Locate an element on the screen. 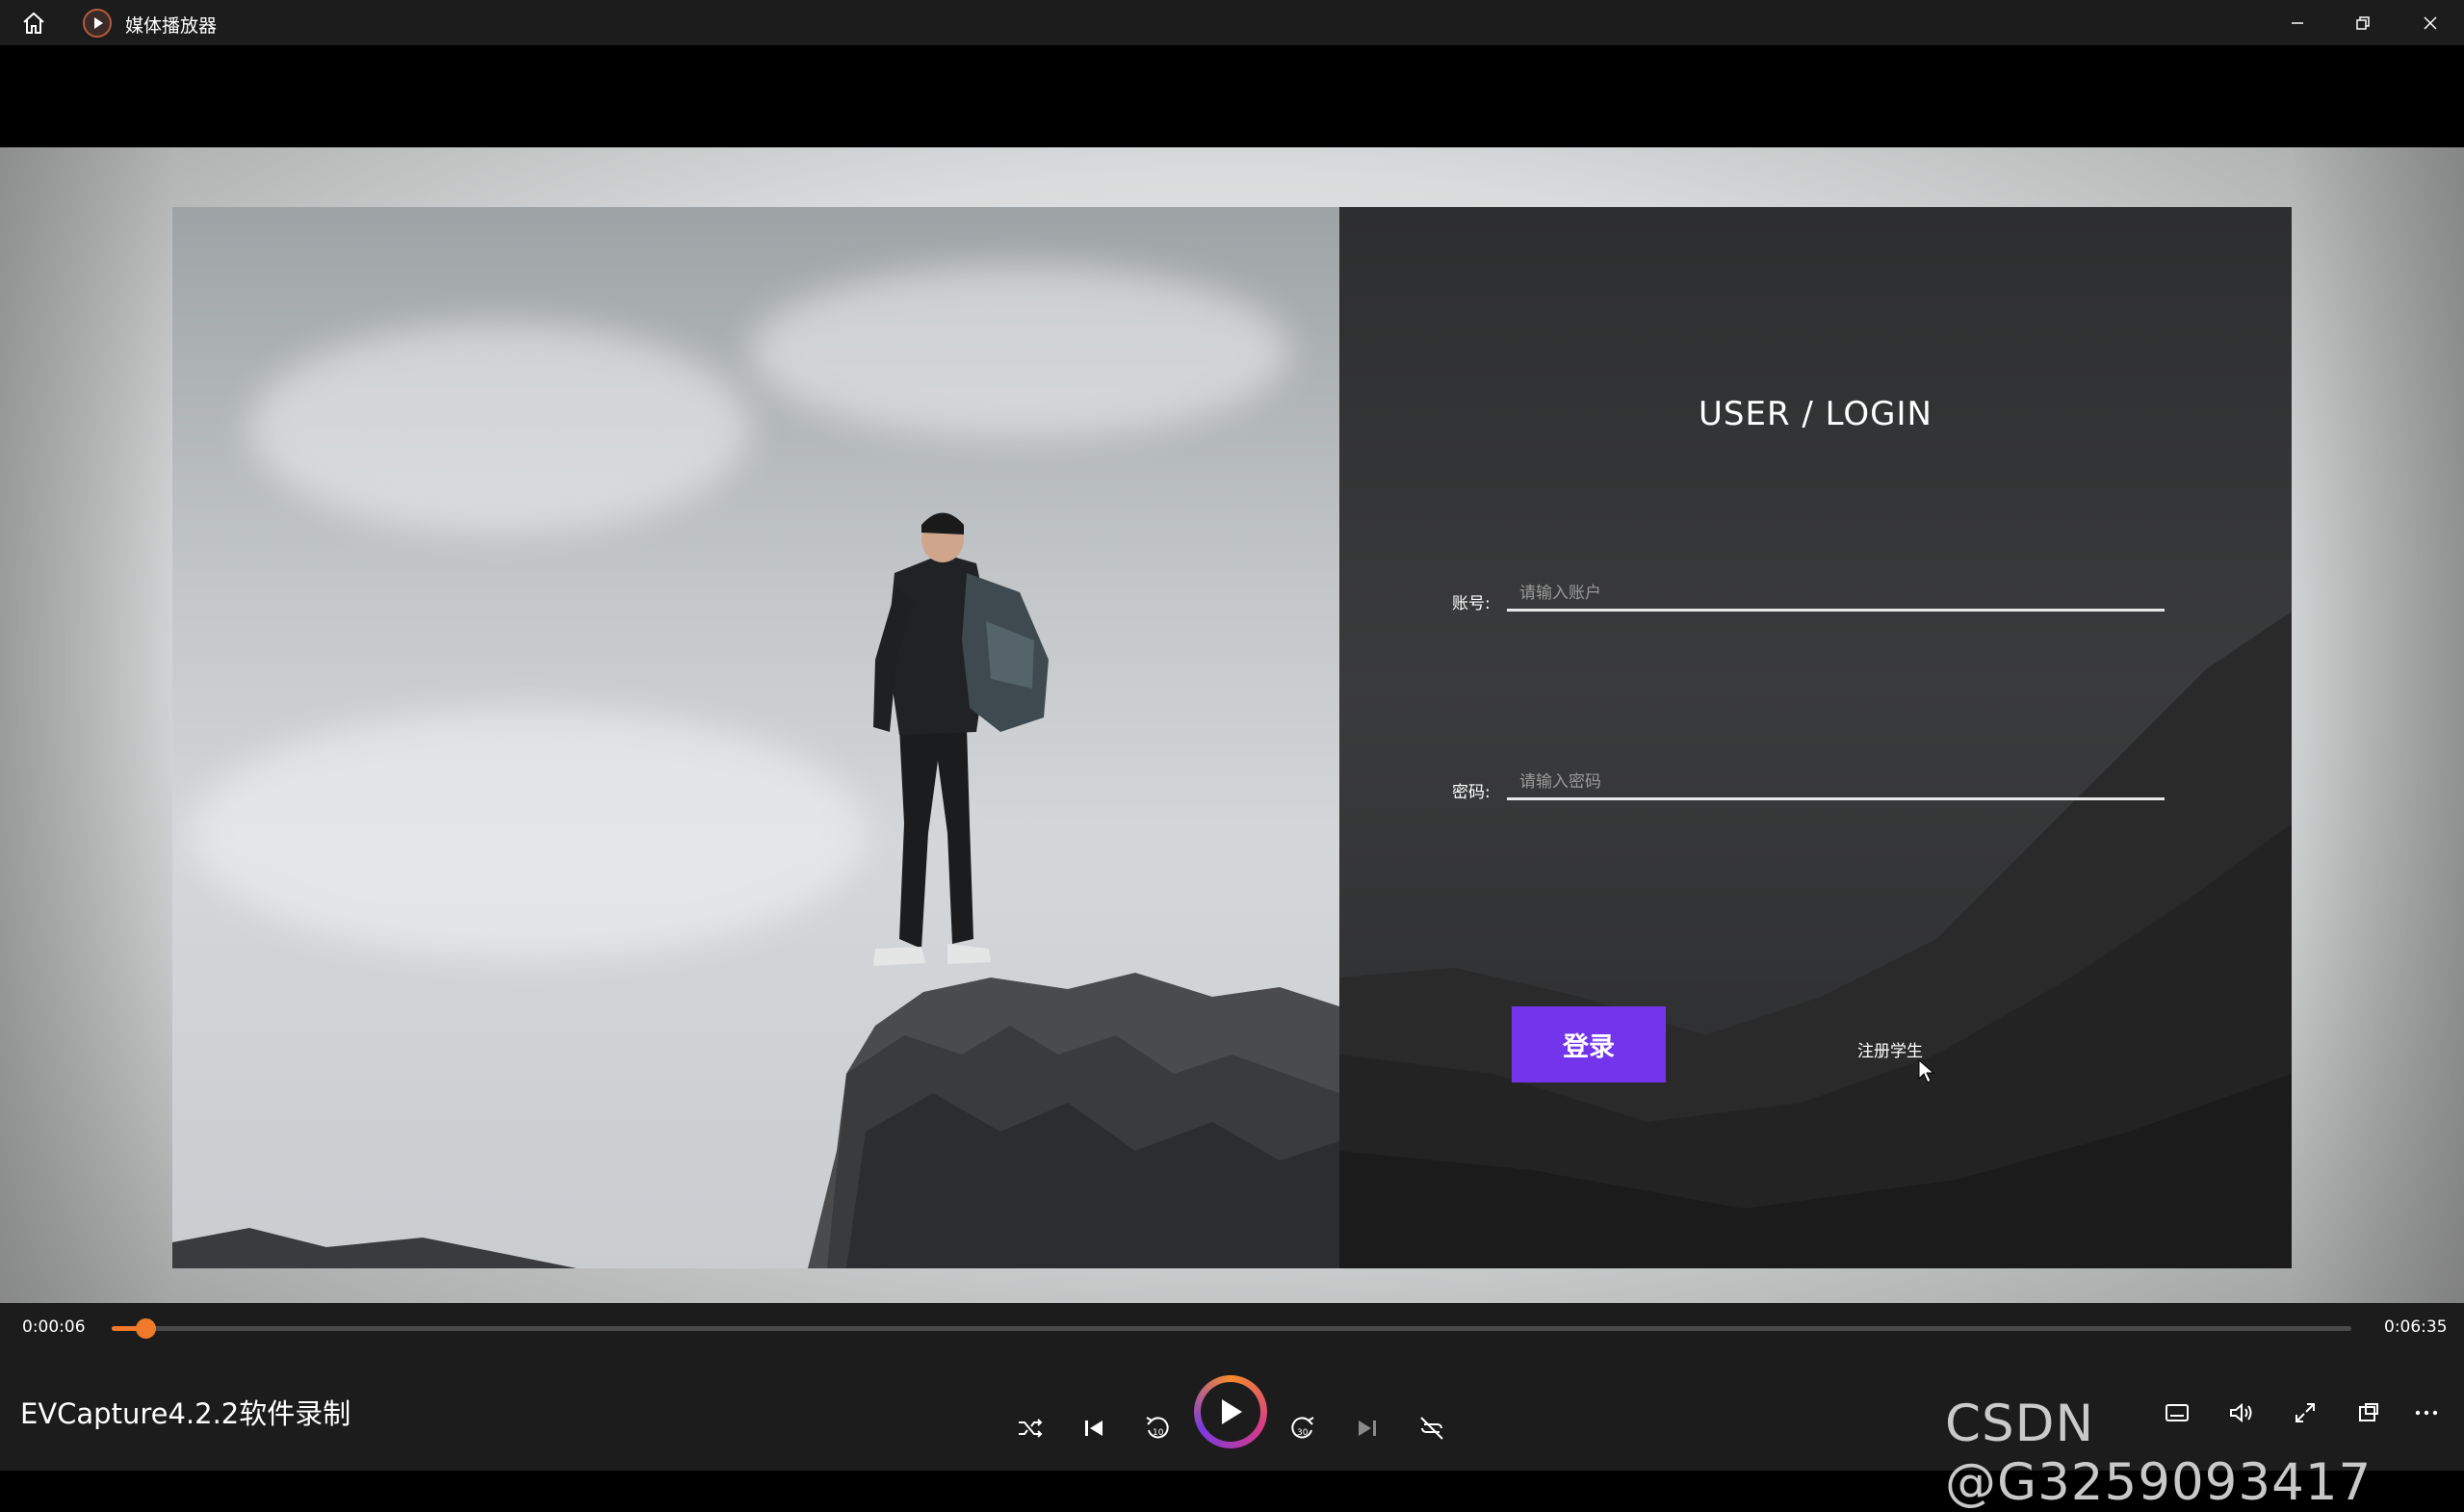 This screenshot has height=1512, width=2464. password-input is located at coordinates (1836, 783).